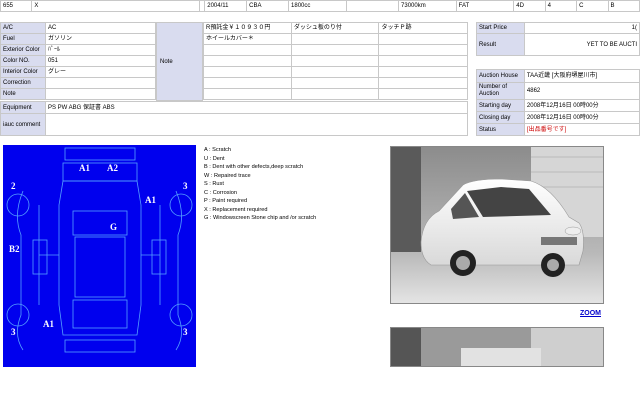 This screenshot has height=408, width=640. I want to click on zoom-link: ZOOM, so click(590, 313).